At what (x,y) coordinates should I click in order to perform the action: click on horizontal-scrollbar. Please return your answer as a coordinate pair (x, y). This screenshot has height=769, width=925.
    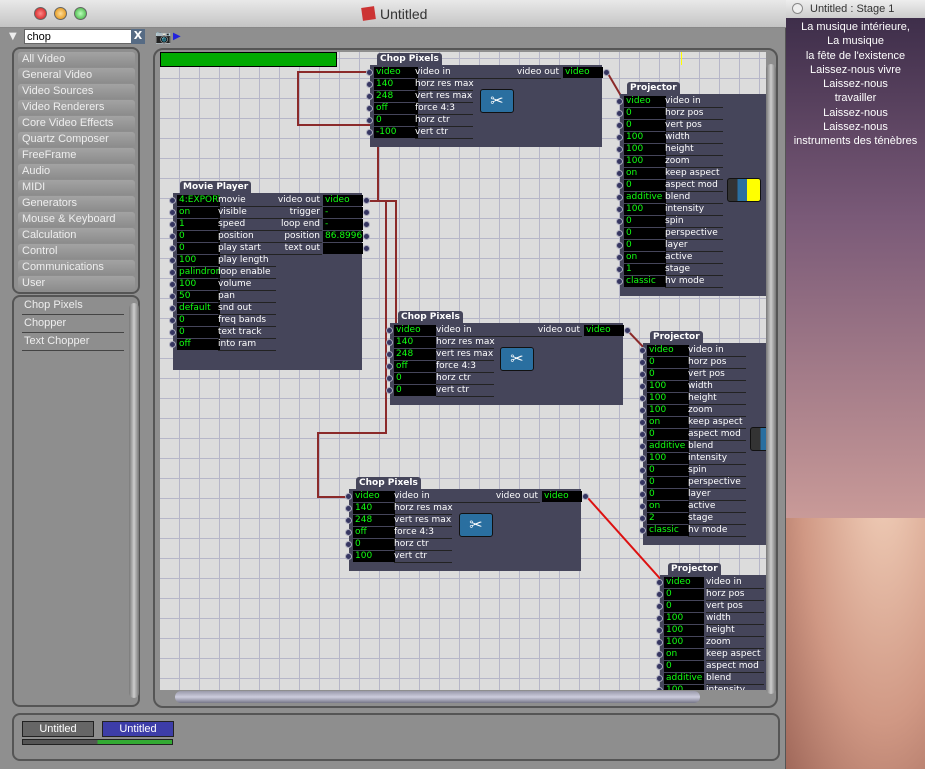
    Looking at the image, I should click on (437, 697).